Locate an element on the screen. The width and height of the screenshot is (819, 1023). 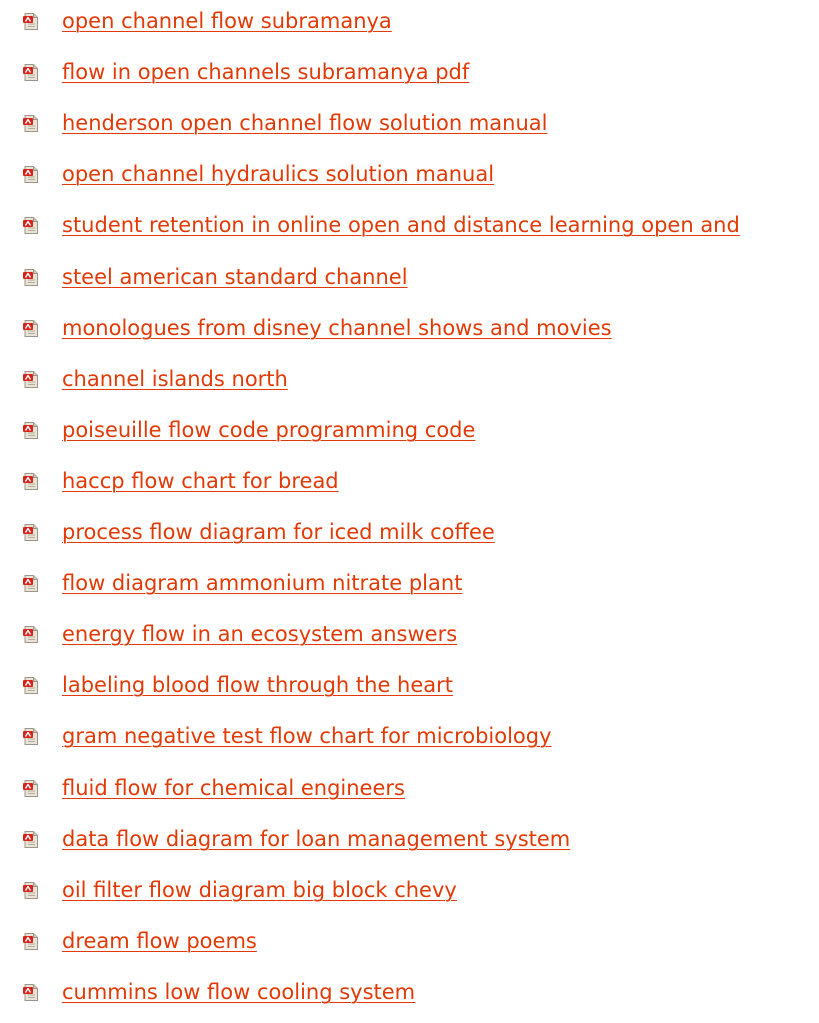
list-item: flow diagram ammonium nitrate plant is located at coordinates (409, 583).